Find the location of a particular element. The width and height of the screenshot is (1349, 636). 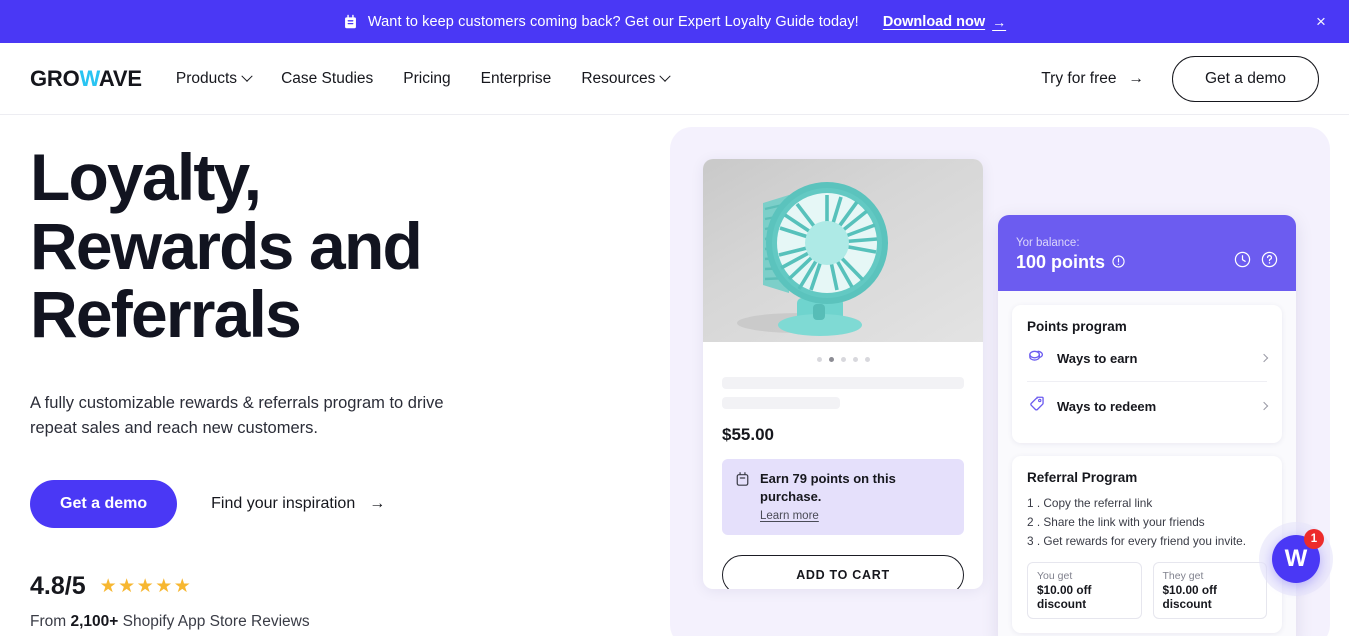

add-to-cart-button: ADD TO CART is located at coordinates (843, 572).